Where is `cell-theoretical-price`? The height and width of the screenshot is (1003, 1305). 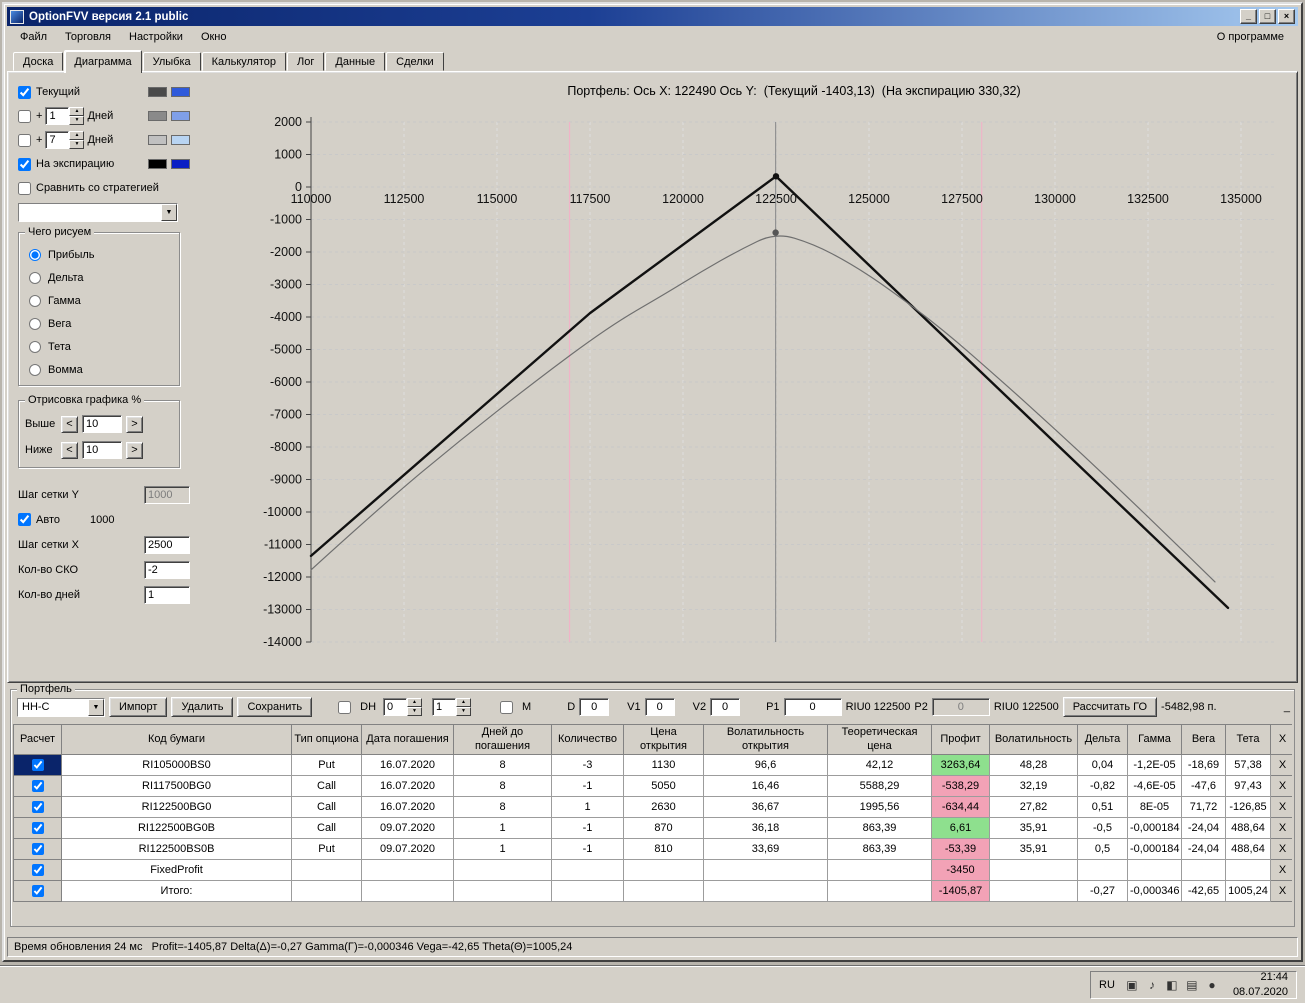 cell-theoretical-price is located at coordinates (879, 891).